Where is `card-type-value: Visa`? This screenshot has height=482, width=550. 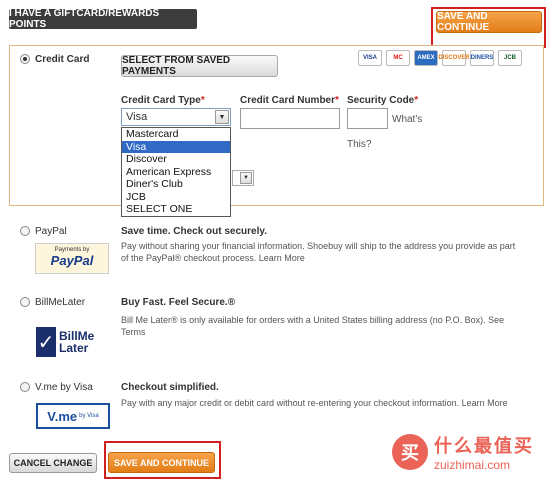
card-type-value: Visa is located at coordinates (137, 117).